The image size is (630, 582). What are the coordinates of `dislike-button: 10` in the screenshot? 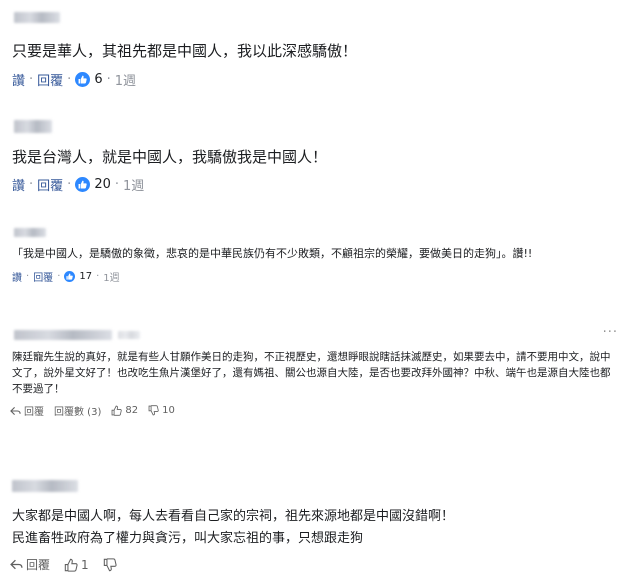 It's located at (161, 410).